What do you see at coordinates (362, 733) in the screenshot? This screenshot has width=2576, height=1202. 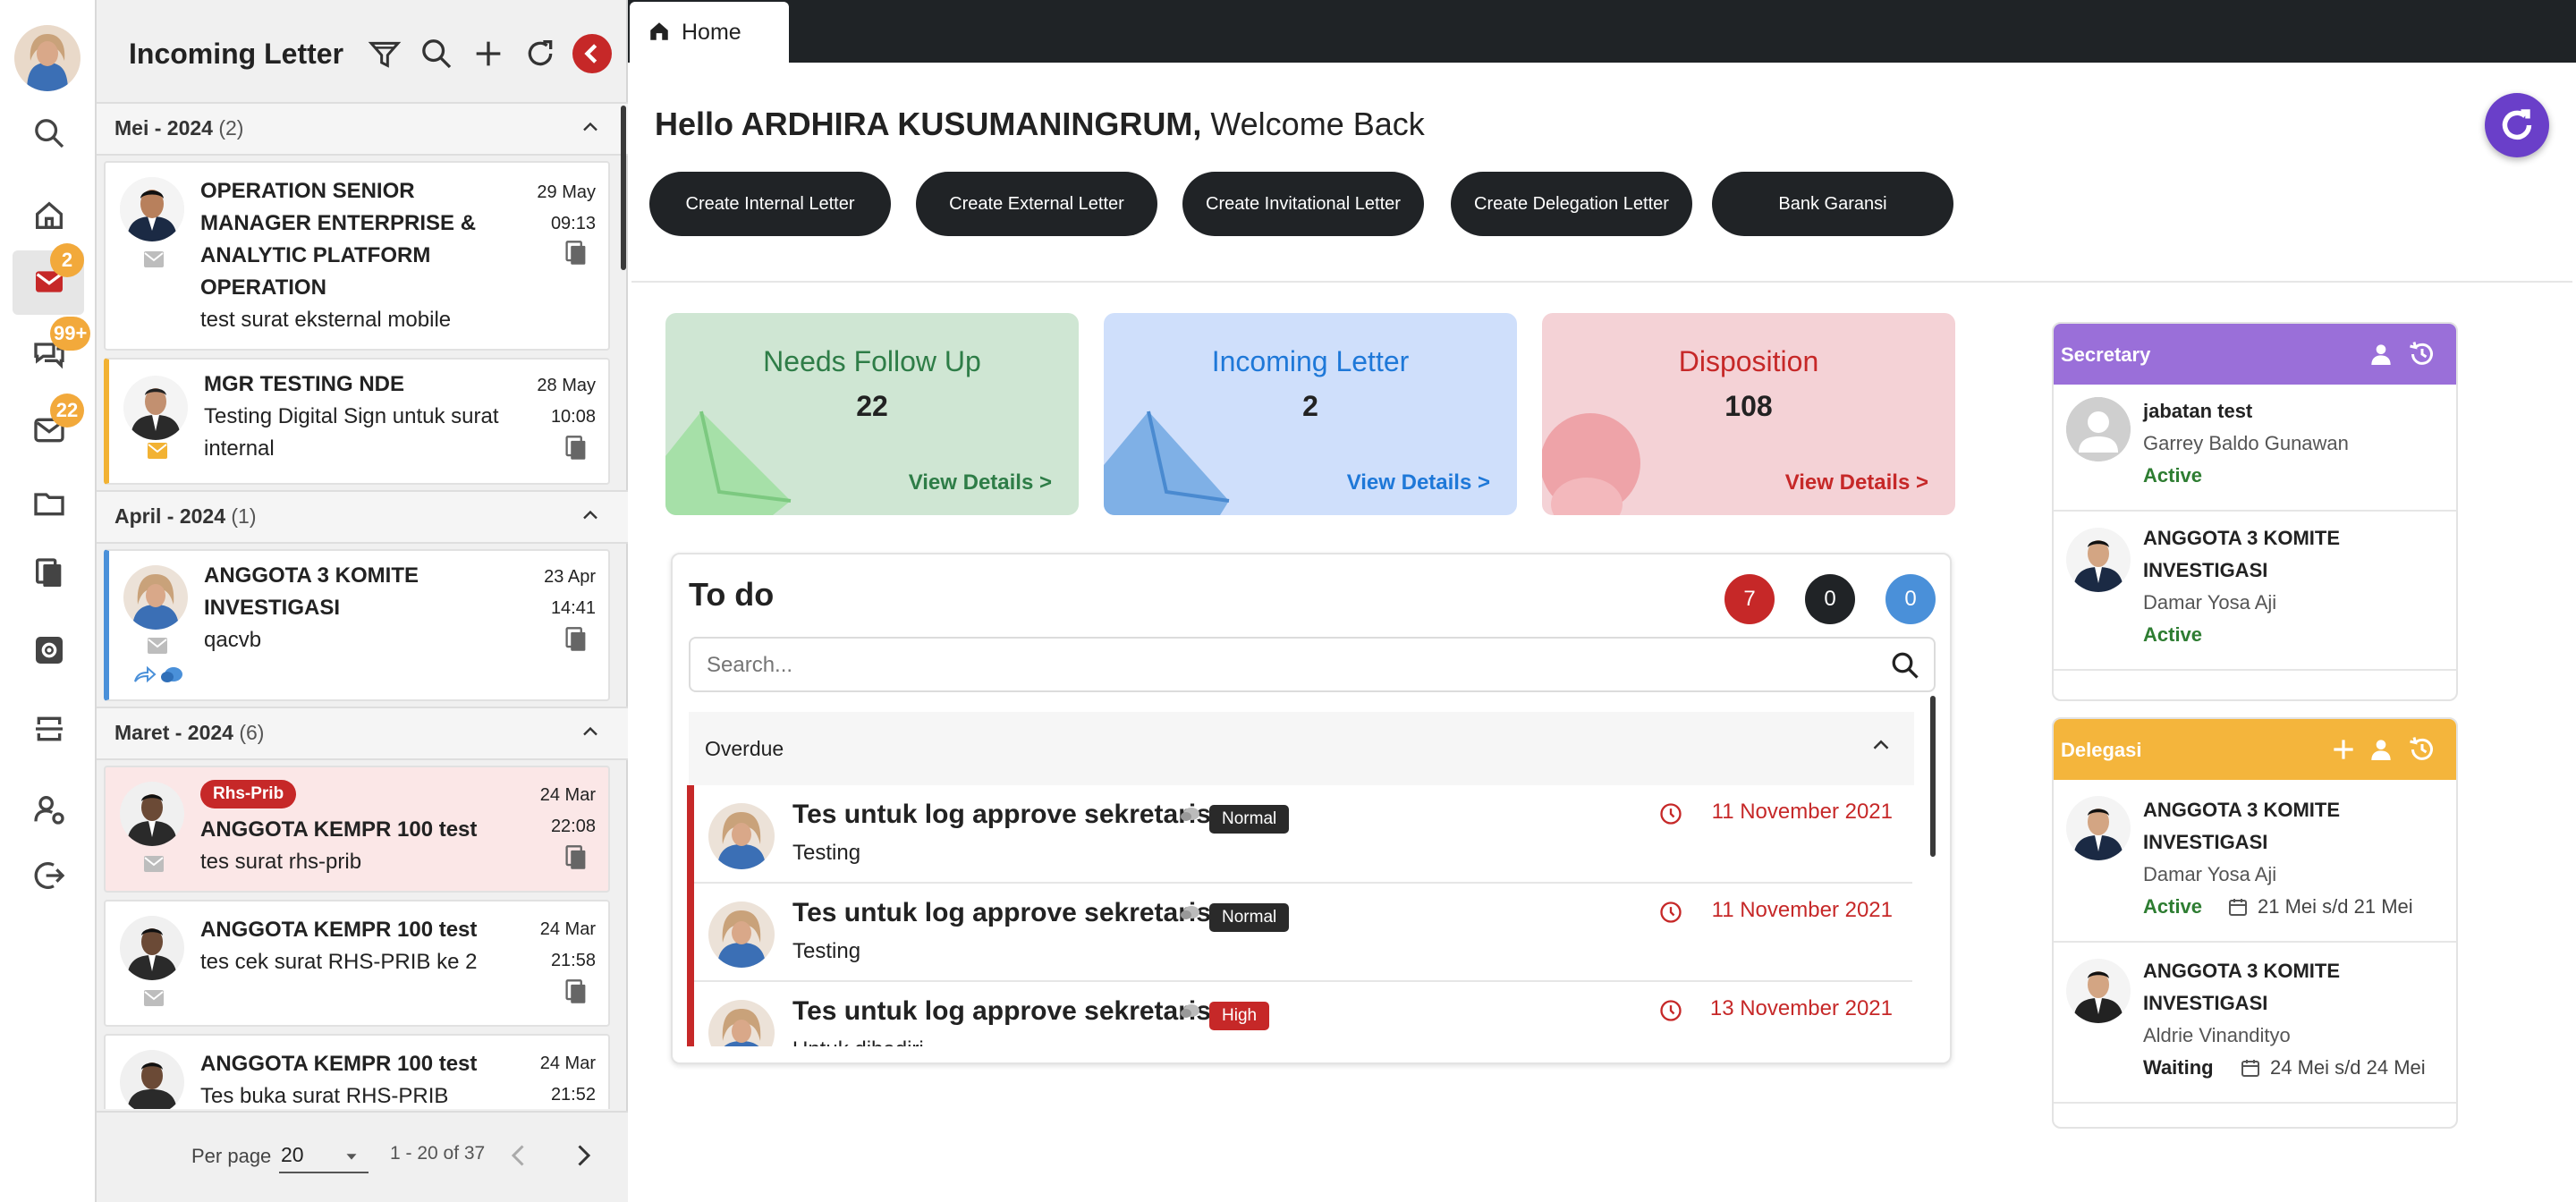 I see `group-header-maret: Maret - 2024 (6)` at bounding box center [362, 733].